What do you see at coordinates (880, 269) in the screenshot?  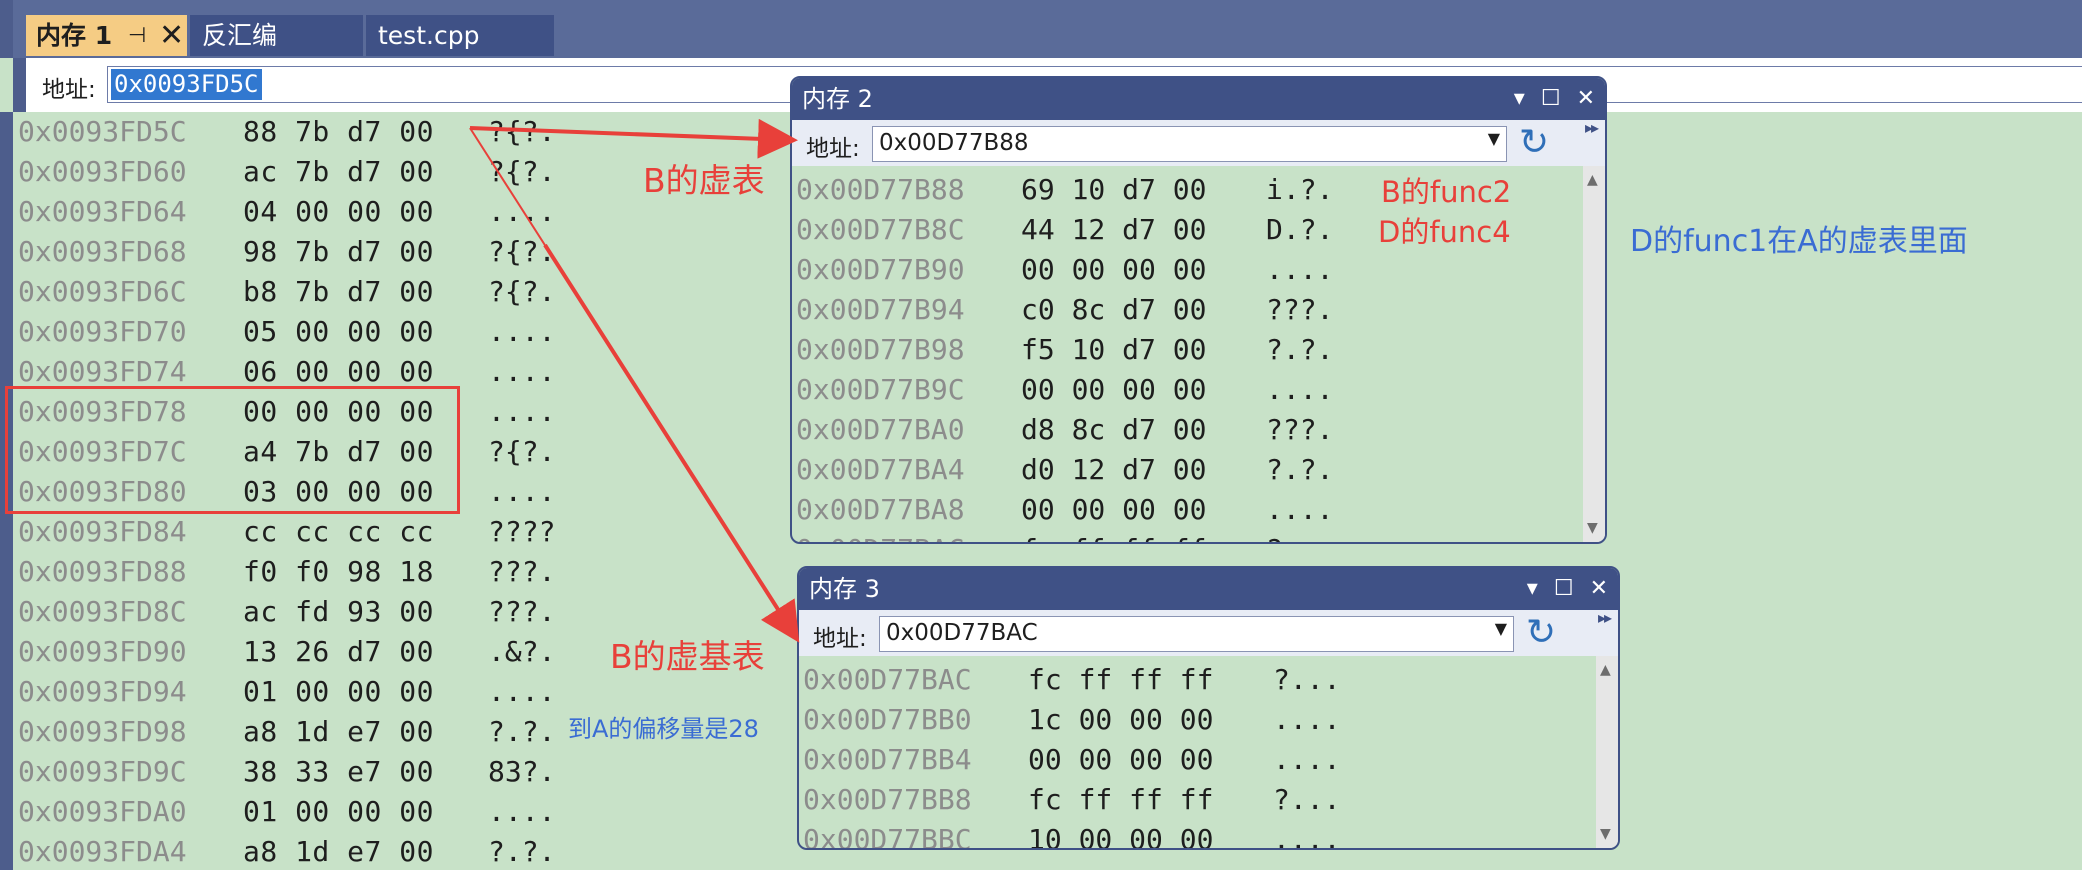 I see `memory-address: 0x00D77B90` at bounding box center [880, 269].